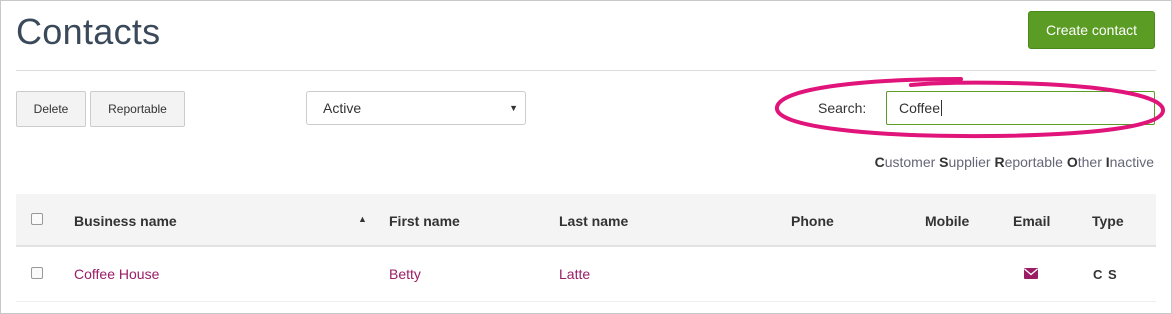  Describe the element at coordinates (947, 221) in the screenshot. I see `header-mobile: Mobile` at that location.